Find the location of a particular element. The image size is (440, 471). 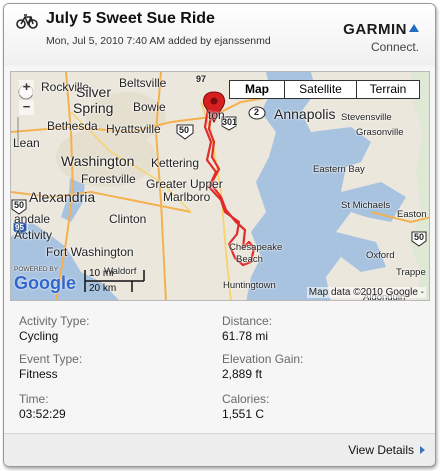

activity-type-label: Activity Type: is located at coordinates (54, 321).